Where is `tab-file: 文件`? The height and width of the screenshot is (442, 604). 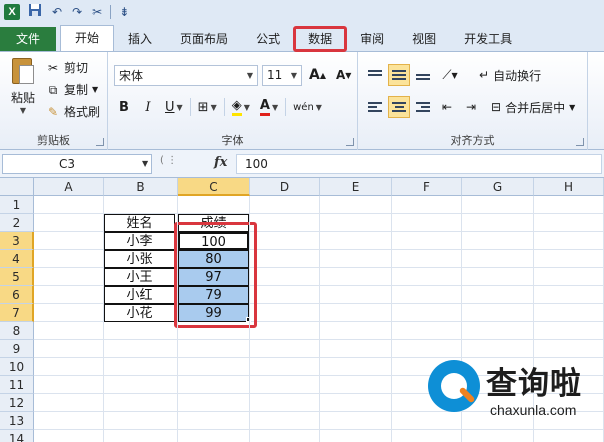 tab-file: 文件 is located at coordinates (28, 39).